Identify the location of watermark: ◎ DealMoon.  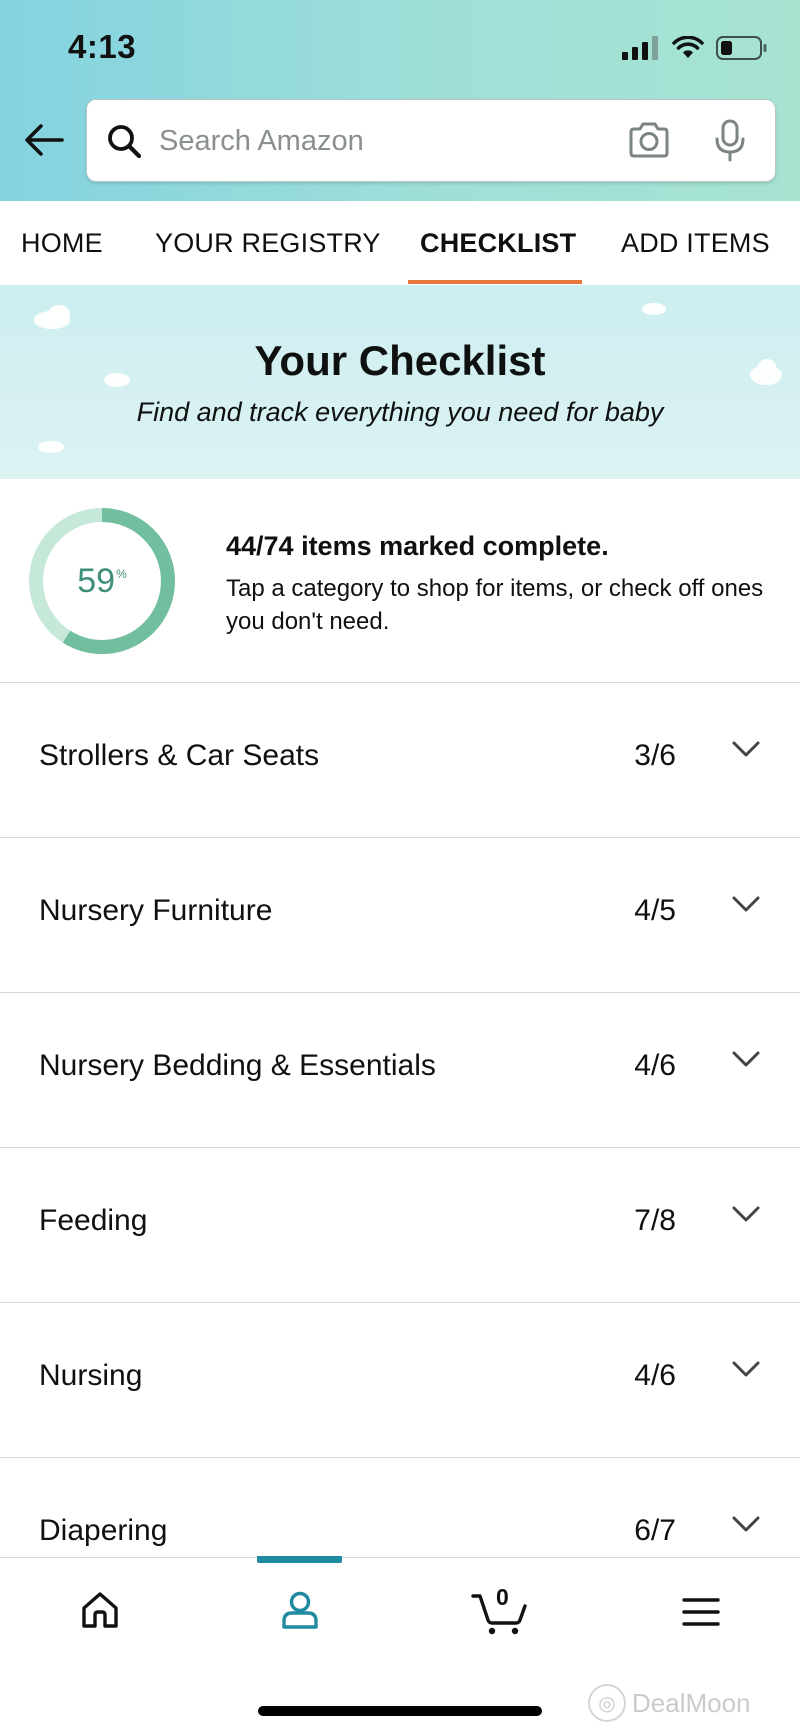
(669, 1703).